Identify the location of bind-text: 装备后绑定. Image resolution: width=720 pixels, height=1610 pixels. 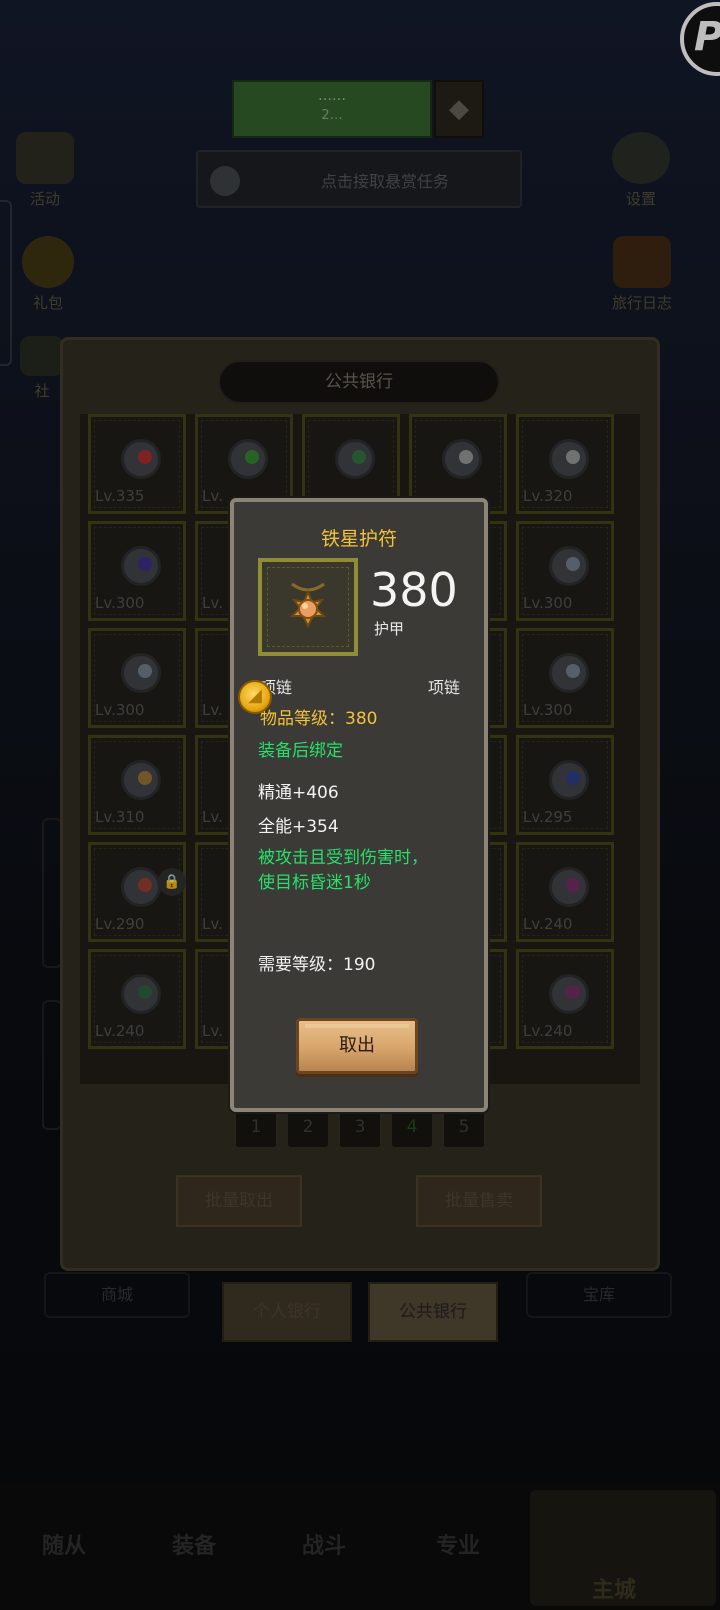
(300, 751).